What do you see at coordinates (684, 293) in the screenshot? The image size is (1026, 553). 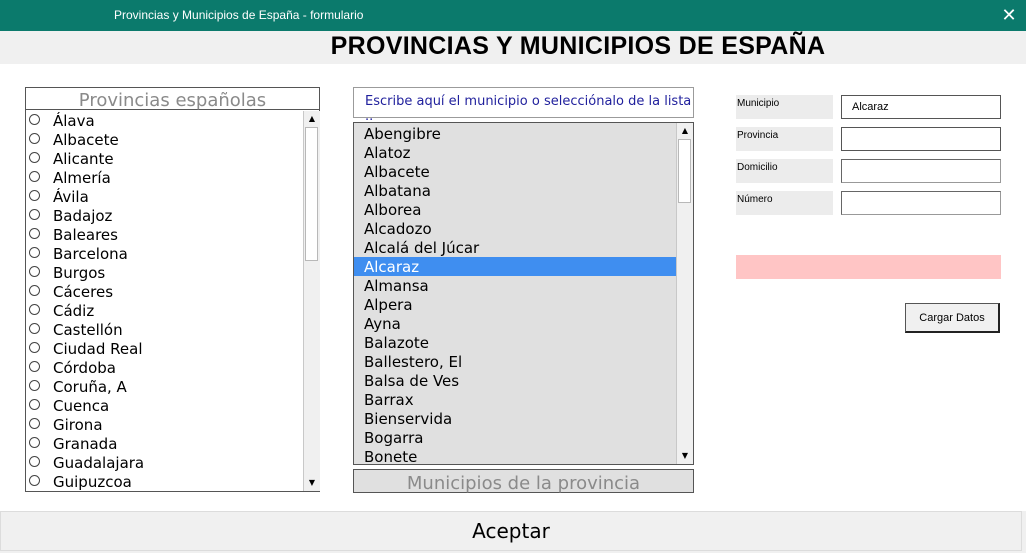 I see `municipios-scrollbar: ▲ ▼` at bounding box center [684, 293].